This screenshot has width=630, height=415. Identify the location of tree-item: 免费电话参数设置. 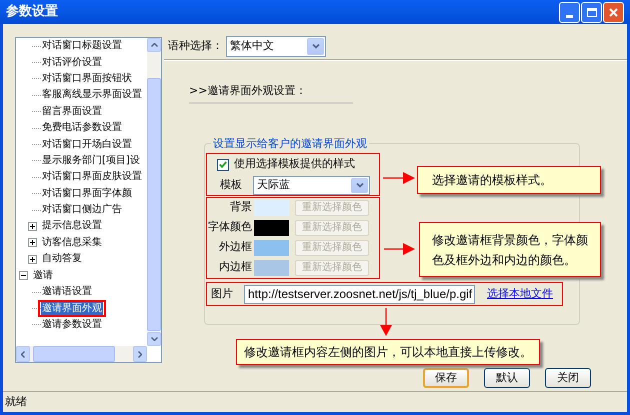
(82, 128).